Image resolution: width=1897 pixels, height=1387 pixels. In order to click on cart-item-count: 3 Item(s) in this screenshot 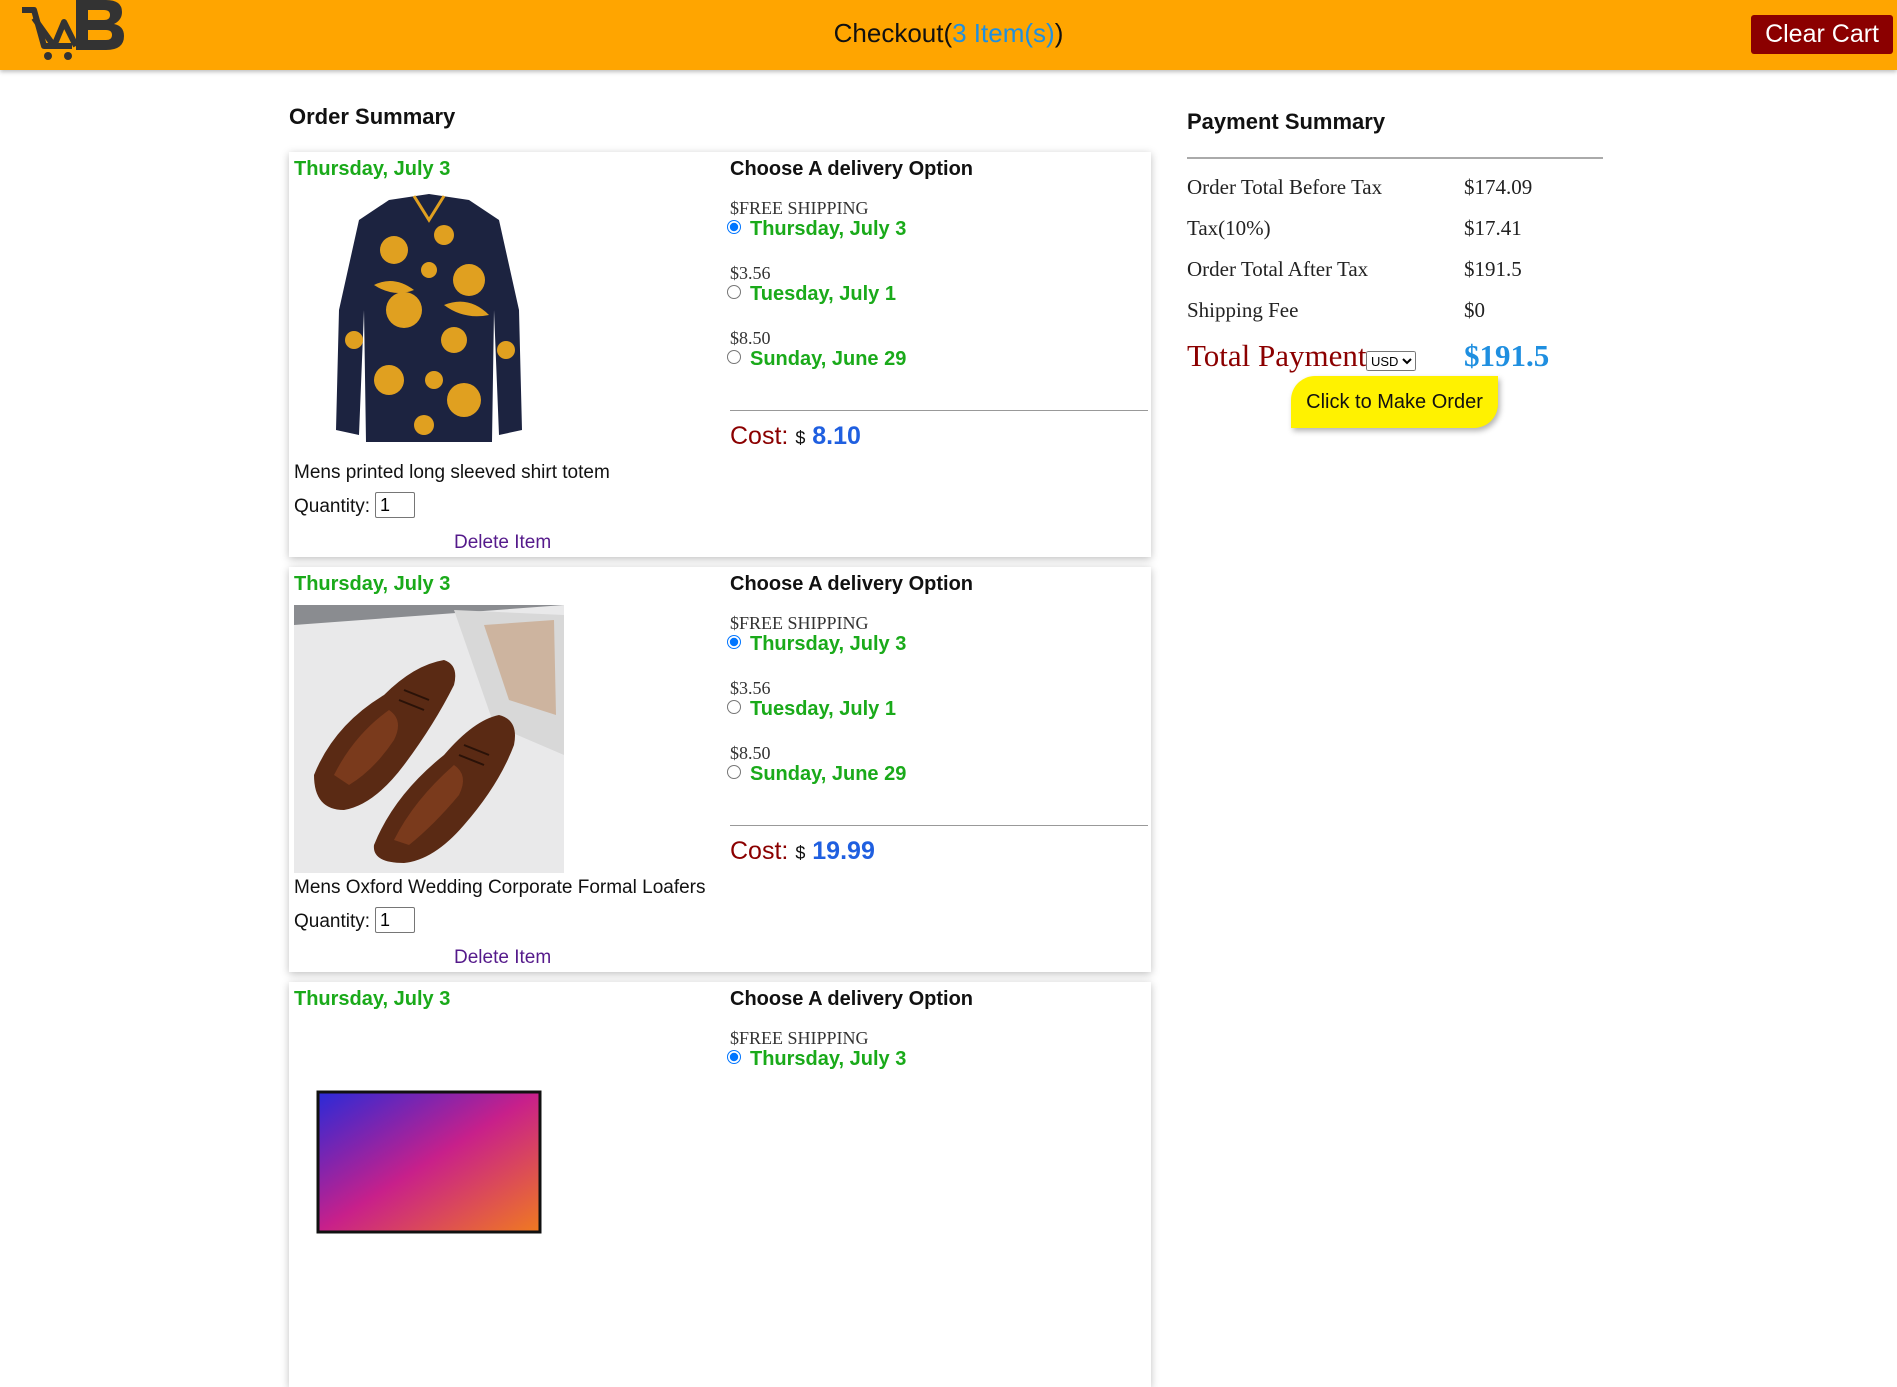, I will do `click(1003, 33)`.